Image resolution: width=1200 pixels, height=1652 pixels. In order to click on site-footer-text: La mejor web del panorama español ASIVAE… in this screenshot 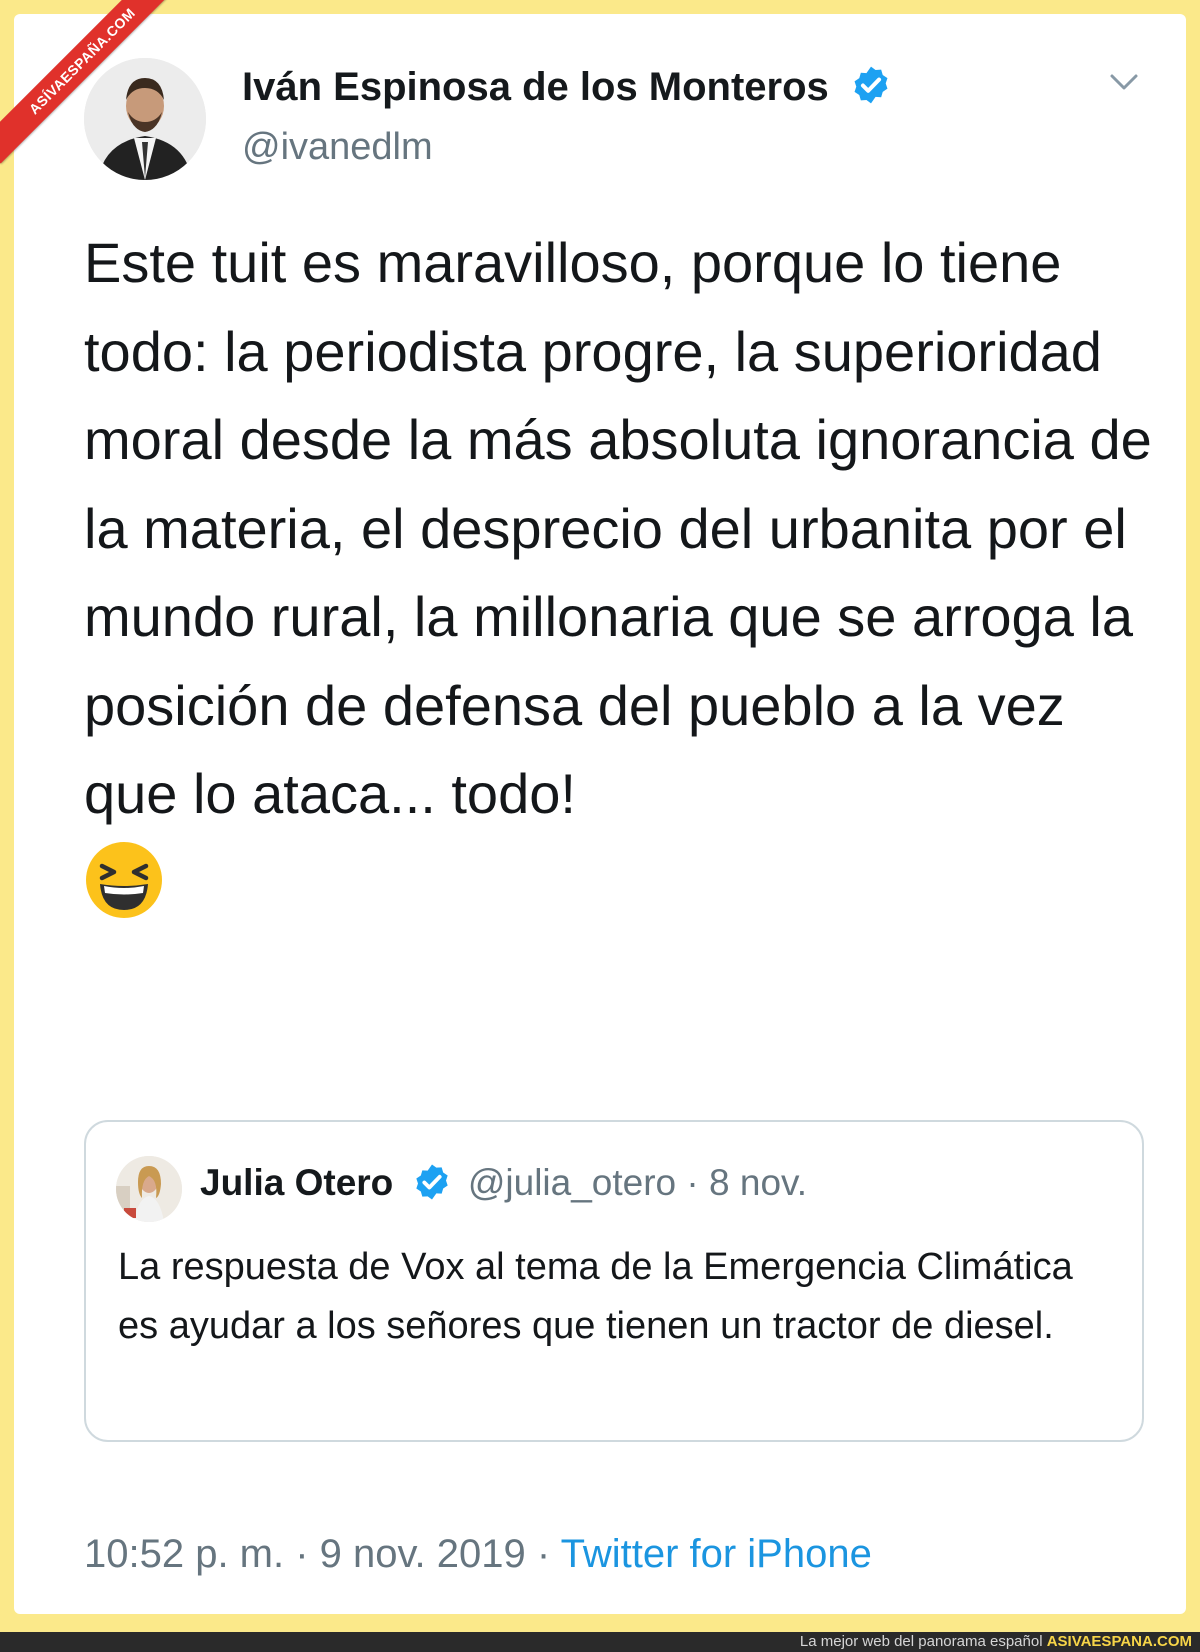, I will do `click(996, 1641)`.